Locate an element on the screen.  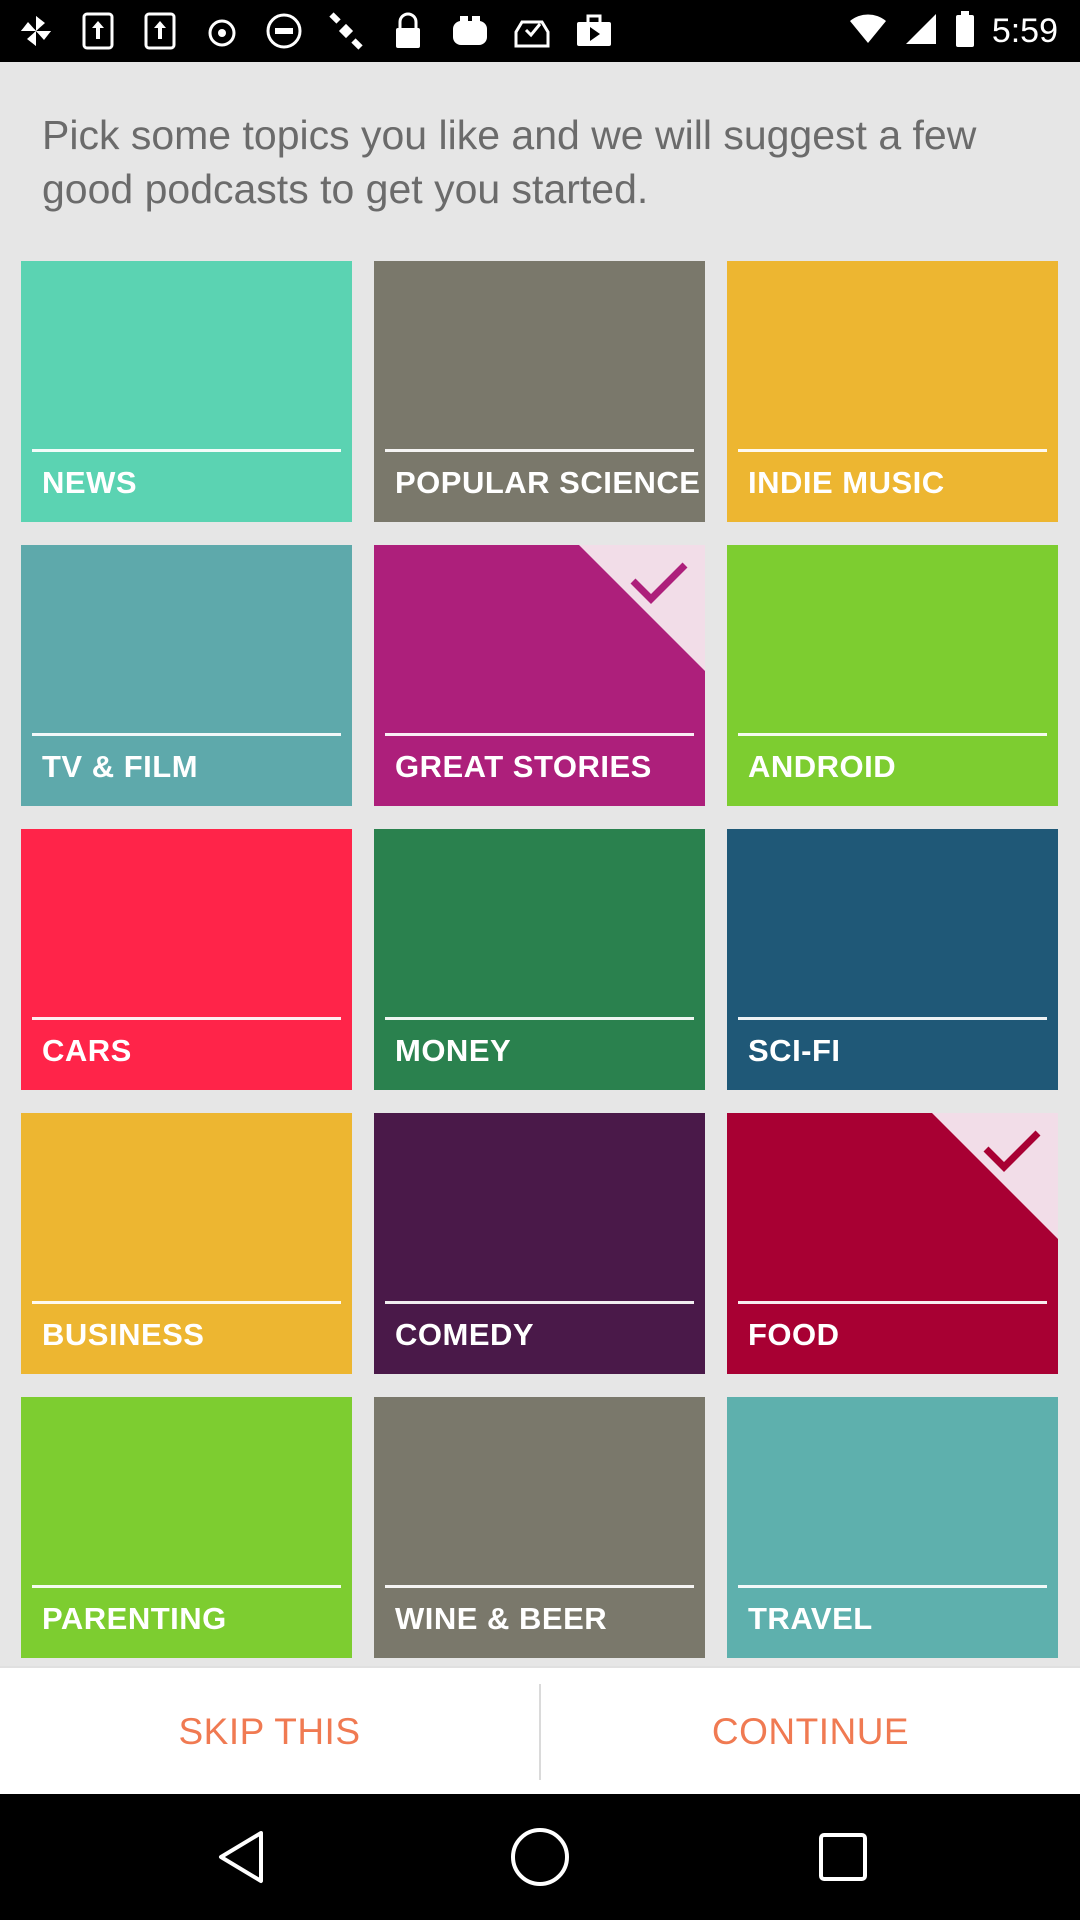
topic-tile: TV & FILM is located at coordinates (186, 675).